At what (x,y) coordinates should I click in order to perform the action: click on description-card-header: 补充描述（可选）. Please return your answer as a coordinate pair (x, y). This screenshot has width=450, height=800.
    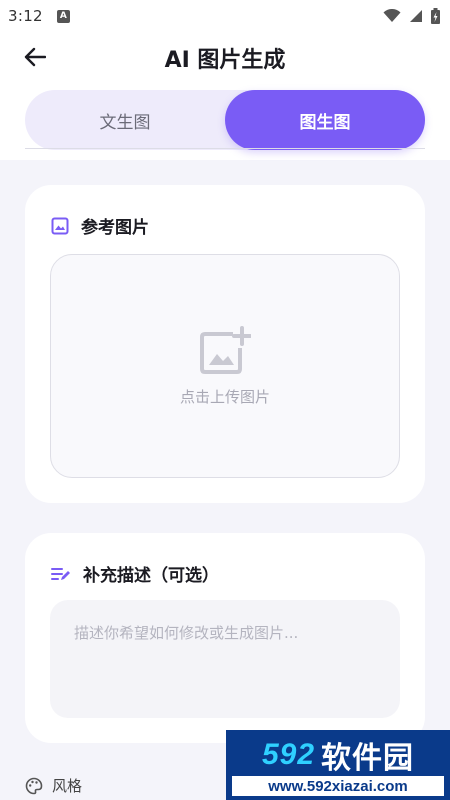
    Looking at the image, I should click on (135, 573).